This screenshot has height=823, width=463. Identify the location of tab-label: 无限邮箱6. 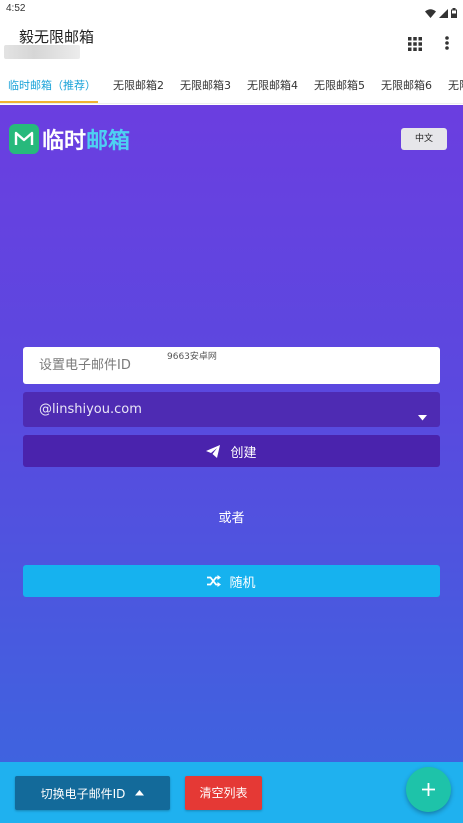
(406, 85).